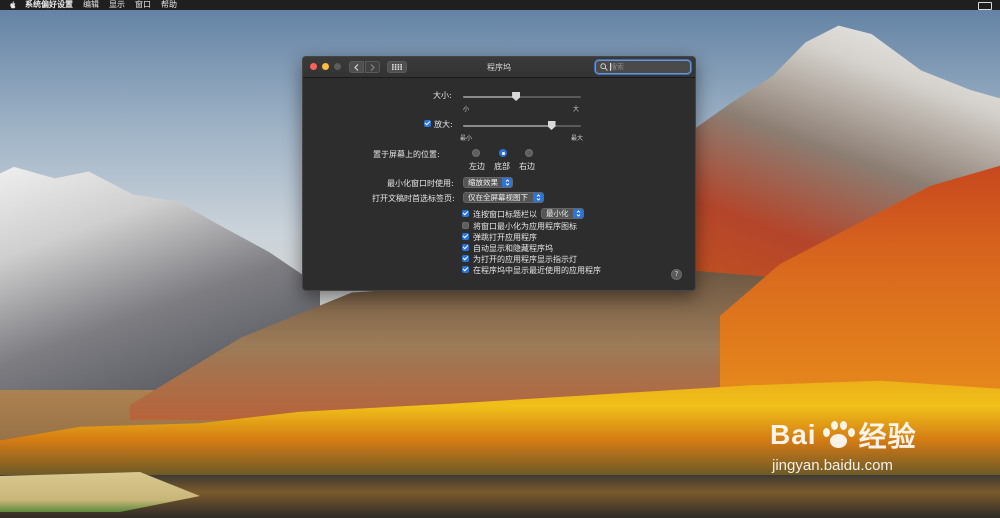 This screenshot has height=518, width=1000. Describe the element at coordinates (443, 124) in the screenshot. I see `magnify-label: 放大:` at that location.